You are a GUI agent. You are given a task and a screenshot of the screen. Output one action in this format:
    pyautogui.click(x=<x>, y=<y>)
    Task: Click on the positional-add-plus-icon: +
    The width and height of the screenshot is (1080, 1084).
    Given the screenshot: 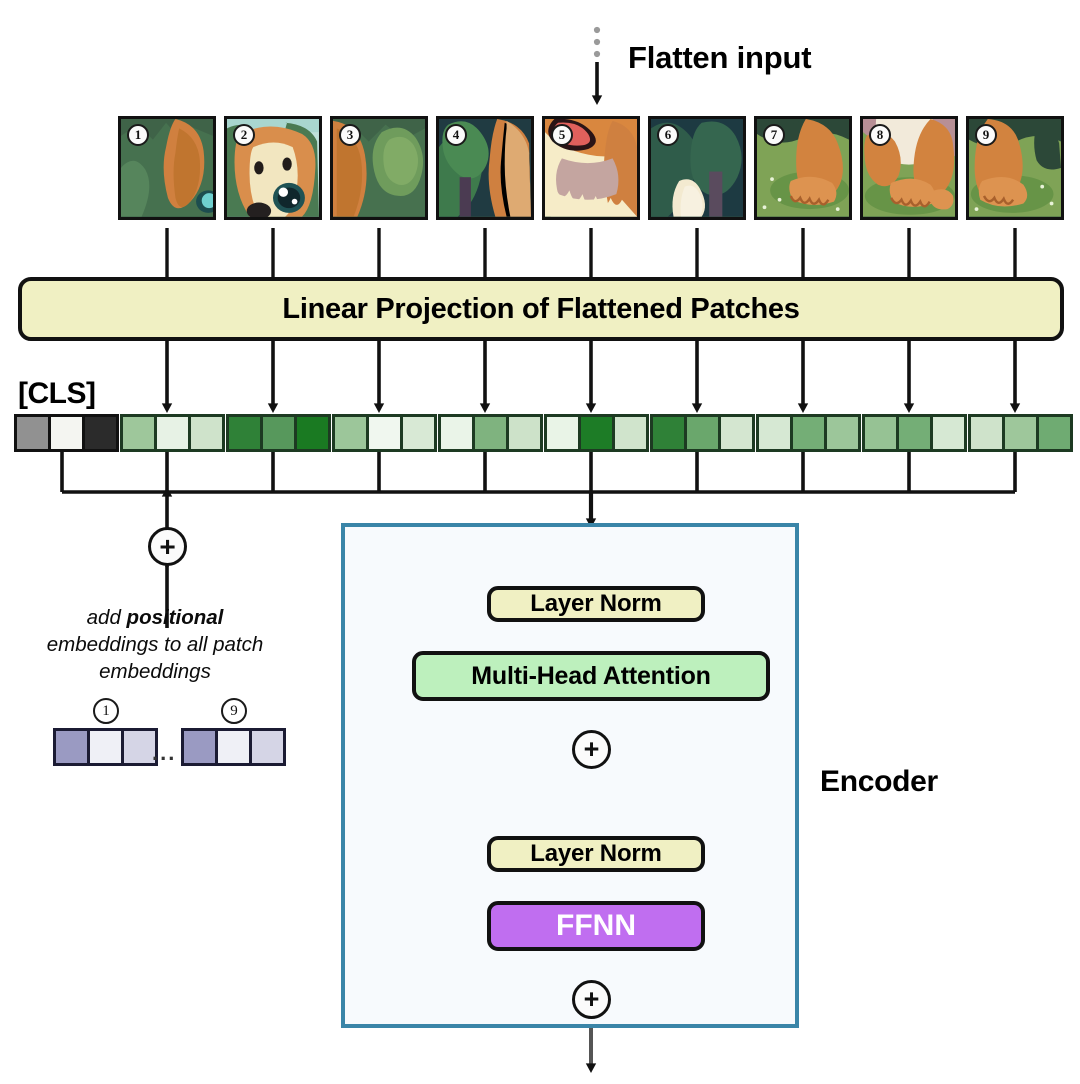 What is the action you would take?
    pyautogui.click(x=167, y=546)
    